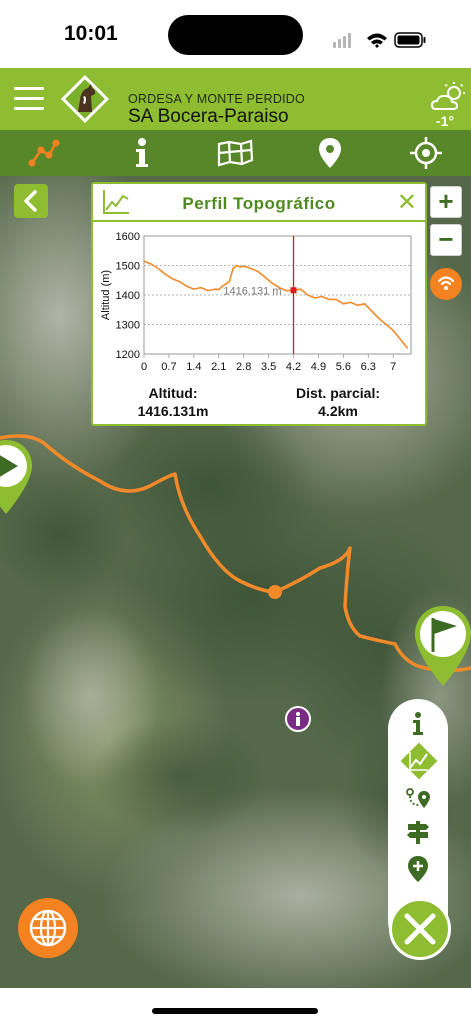 Image resolution: width=471 pixels, height=1024 pixels. Describe the element at coordinates (235, 1011) in the screenshot. I see `home-indicator` at that location.